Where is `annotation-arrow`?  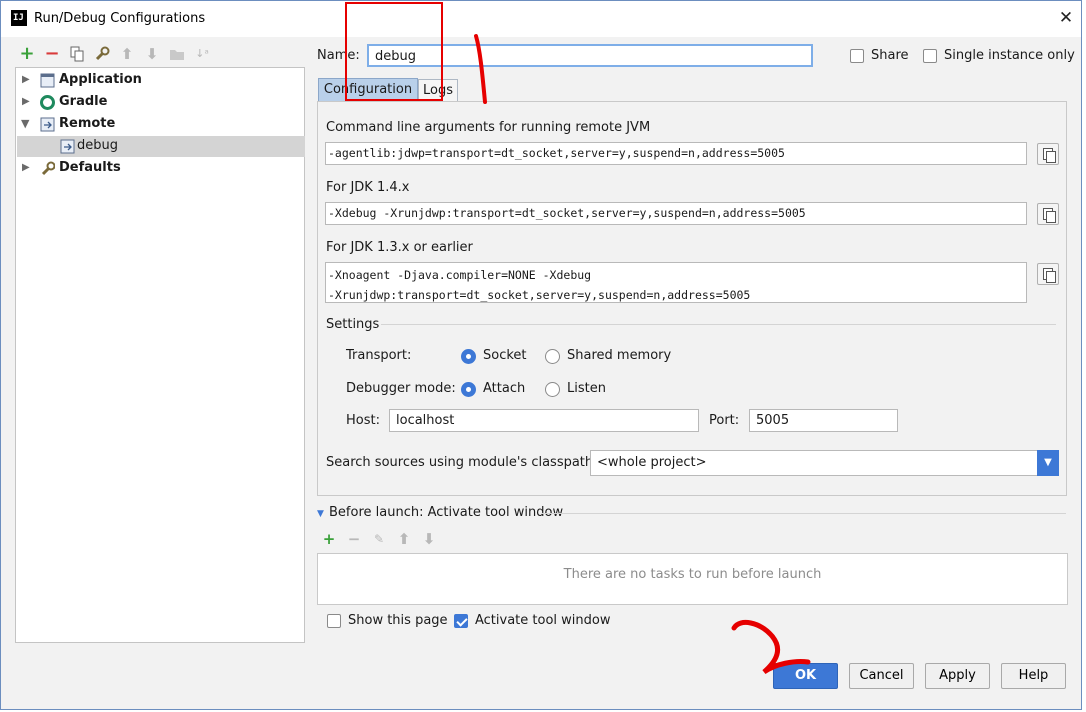 annotation-arrow is located at coordinates (771, 647).